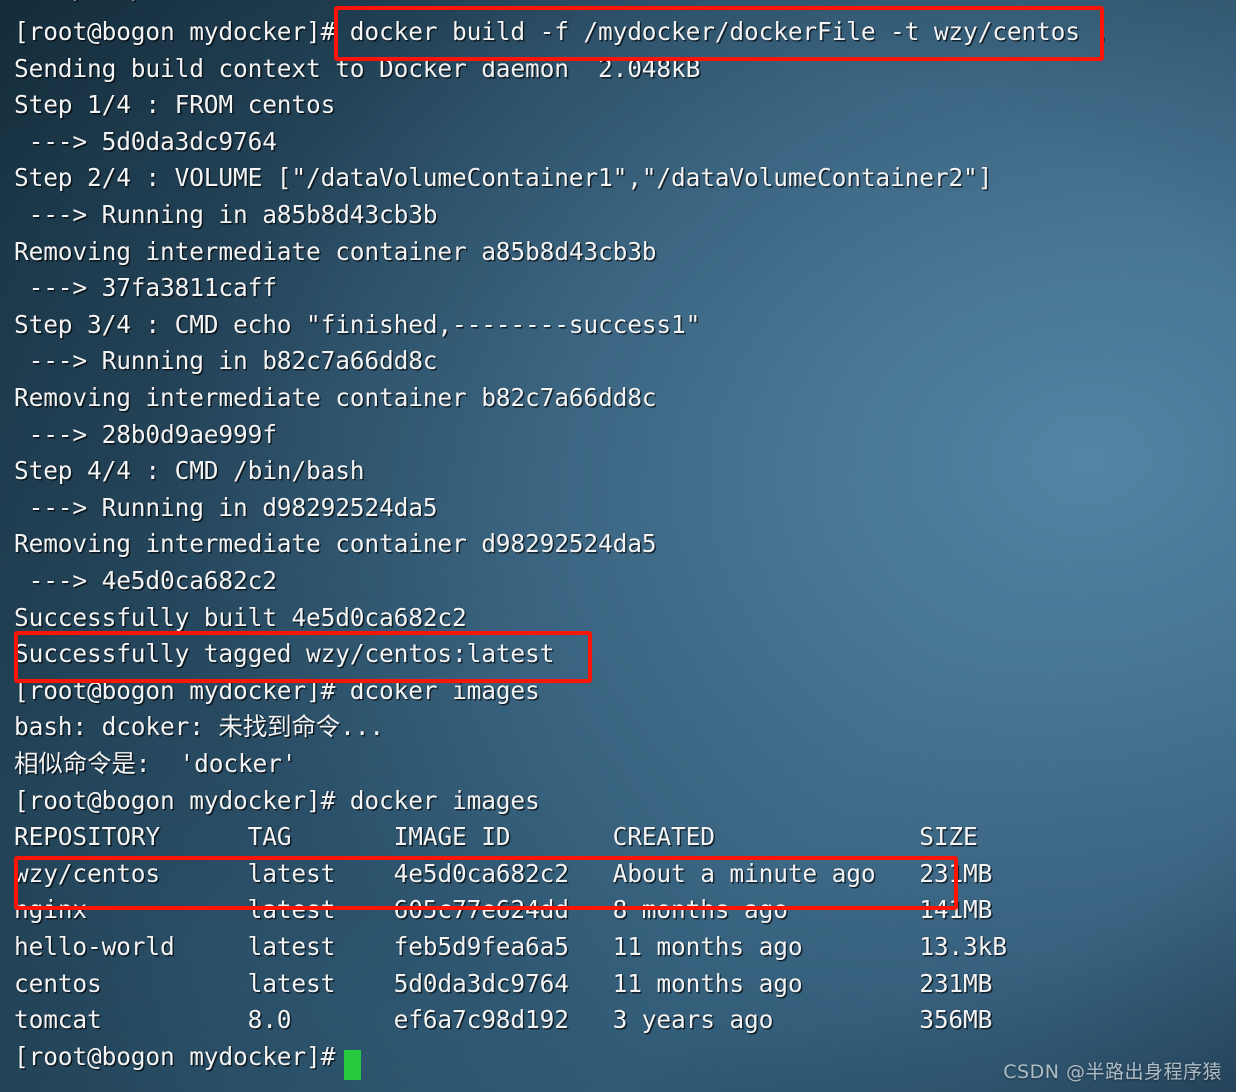 The width and height of the screenshot is (1236, 1092). What do you see at coordinates (155, 763) in the screenshot?
I see `terminal-line: 相似命令是: 'docker'` at bounding box center [155, 763].